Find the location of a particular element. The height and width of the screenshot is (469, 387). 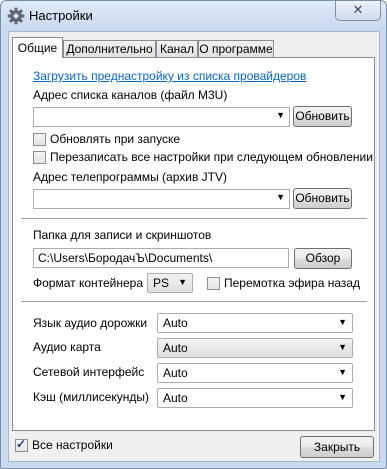

close-button: Закрыть is located at coordinates (337, 447).